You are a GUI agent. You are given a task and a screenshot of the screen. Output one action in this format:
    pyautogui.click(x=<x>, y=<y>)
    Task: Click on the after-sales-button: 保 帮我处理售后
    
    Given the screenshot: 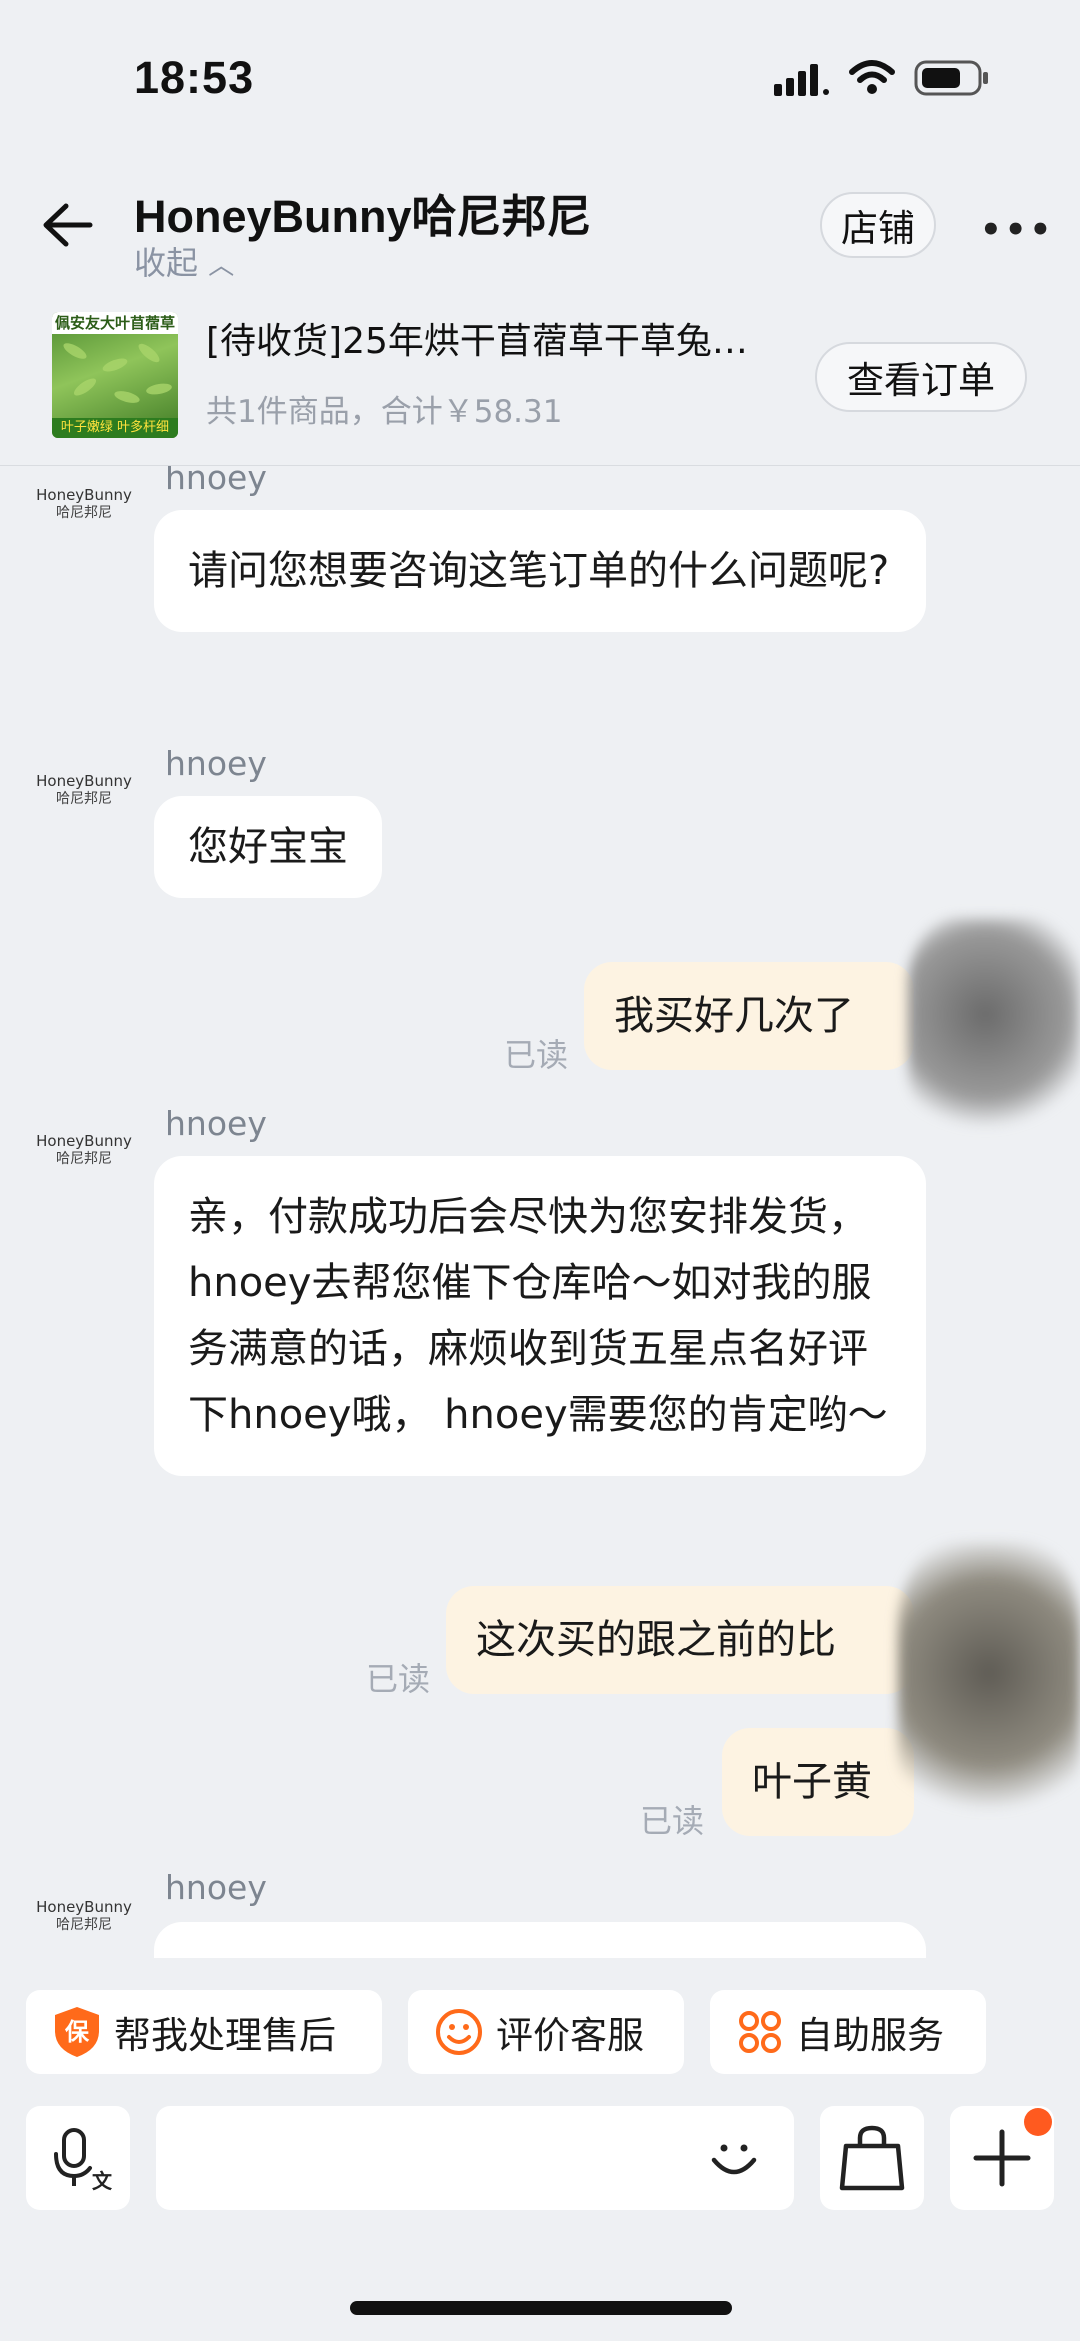 What is the action you would take?
    pyautogui.click(x=204, y=2032)
    